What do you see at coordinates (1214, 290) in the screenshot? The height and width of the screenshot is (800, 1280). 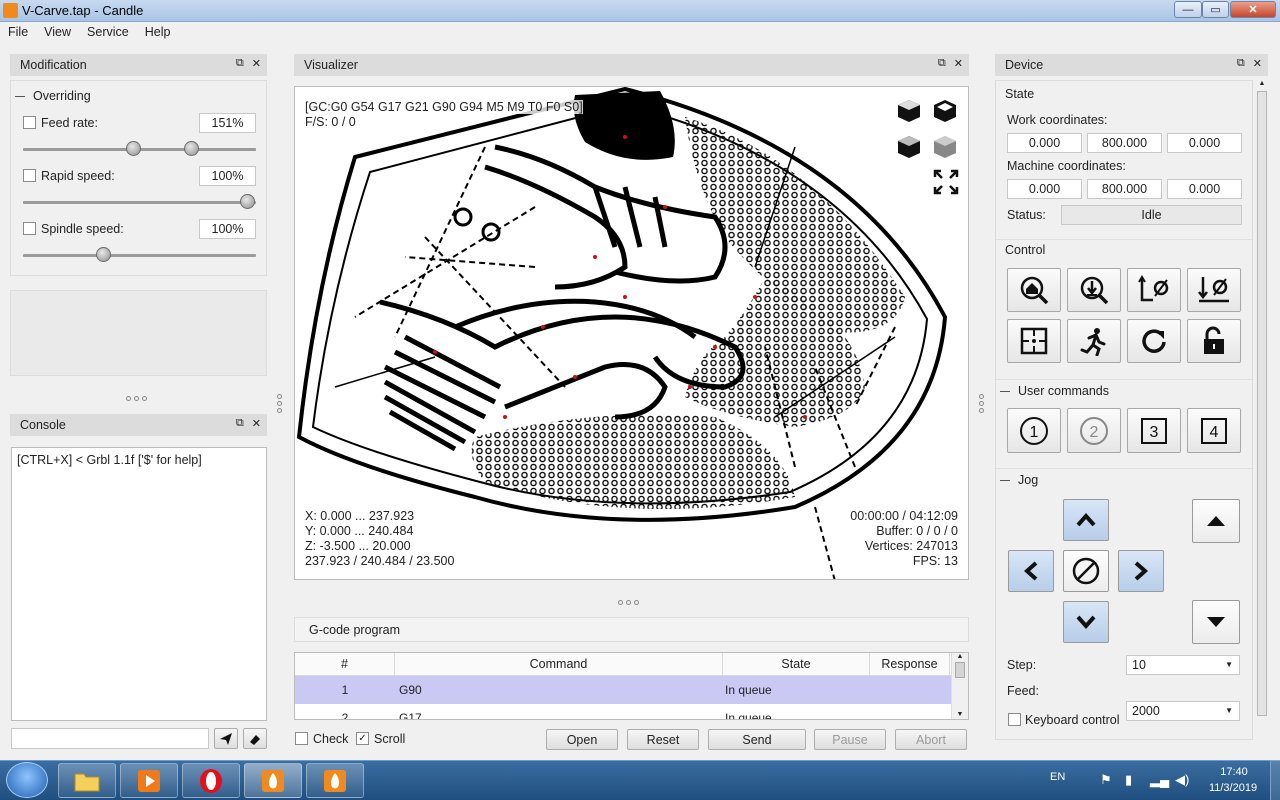 I see `zero-z-button` at bounding box center [1214, 290].